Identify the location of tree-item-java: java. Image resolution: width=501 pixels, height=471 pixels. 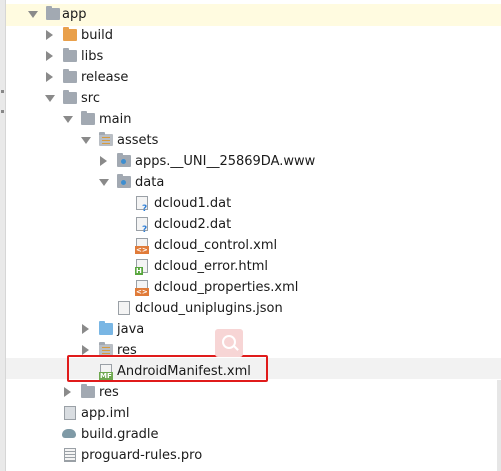
(253, 329).